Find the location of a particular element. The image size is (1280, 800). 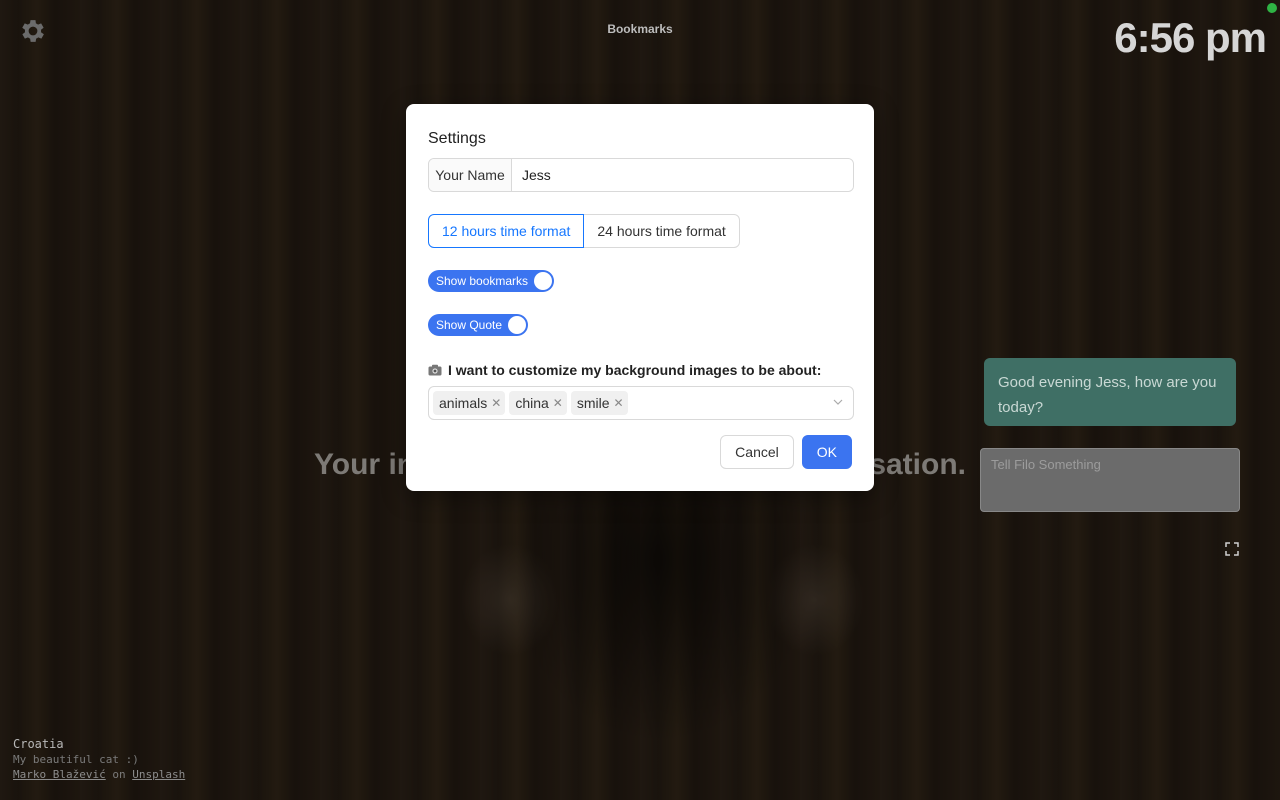

fullscreen-icon is located at coordinates (1232, 549).